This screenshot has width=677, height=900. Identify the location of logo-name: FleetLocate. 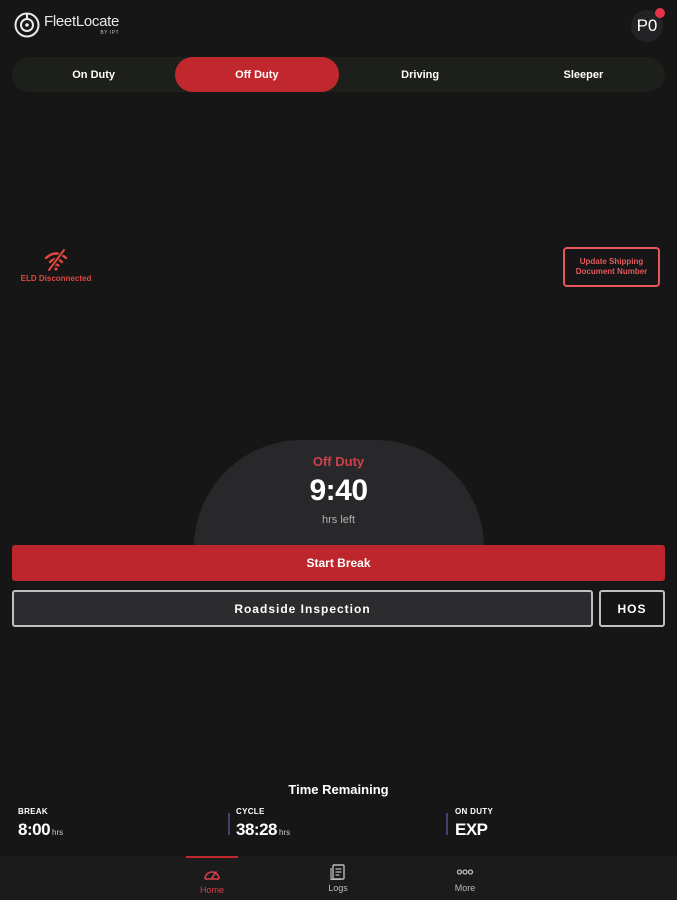
(82, 21).